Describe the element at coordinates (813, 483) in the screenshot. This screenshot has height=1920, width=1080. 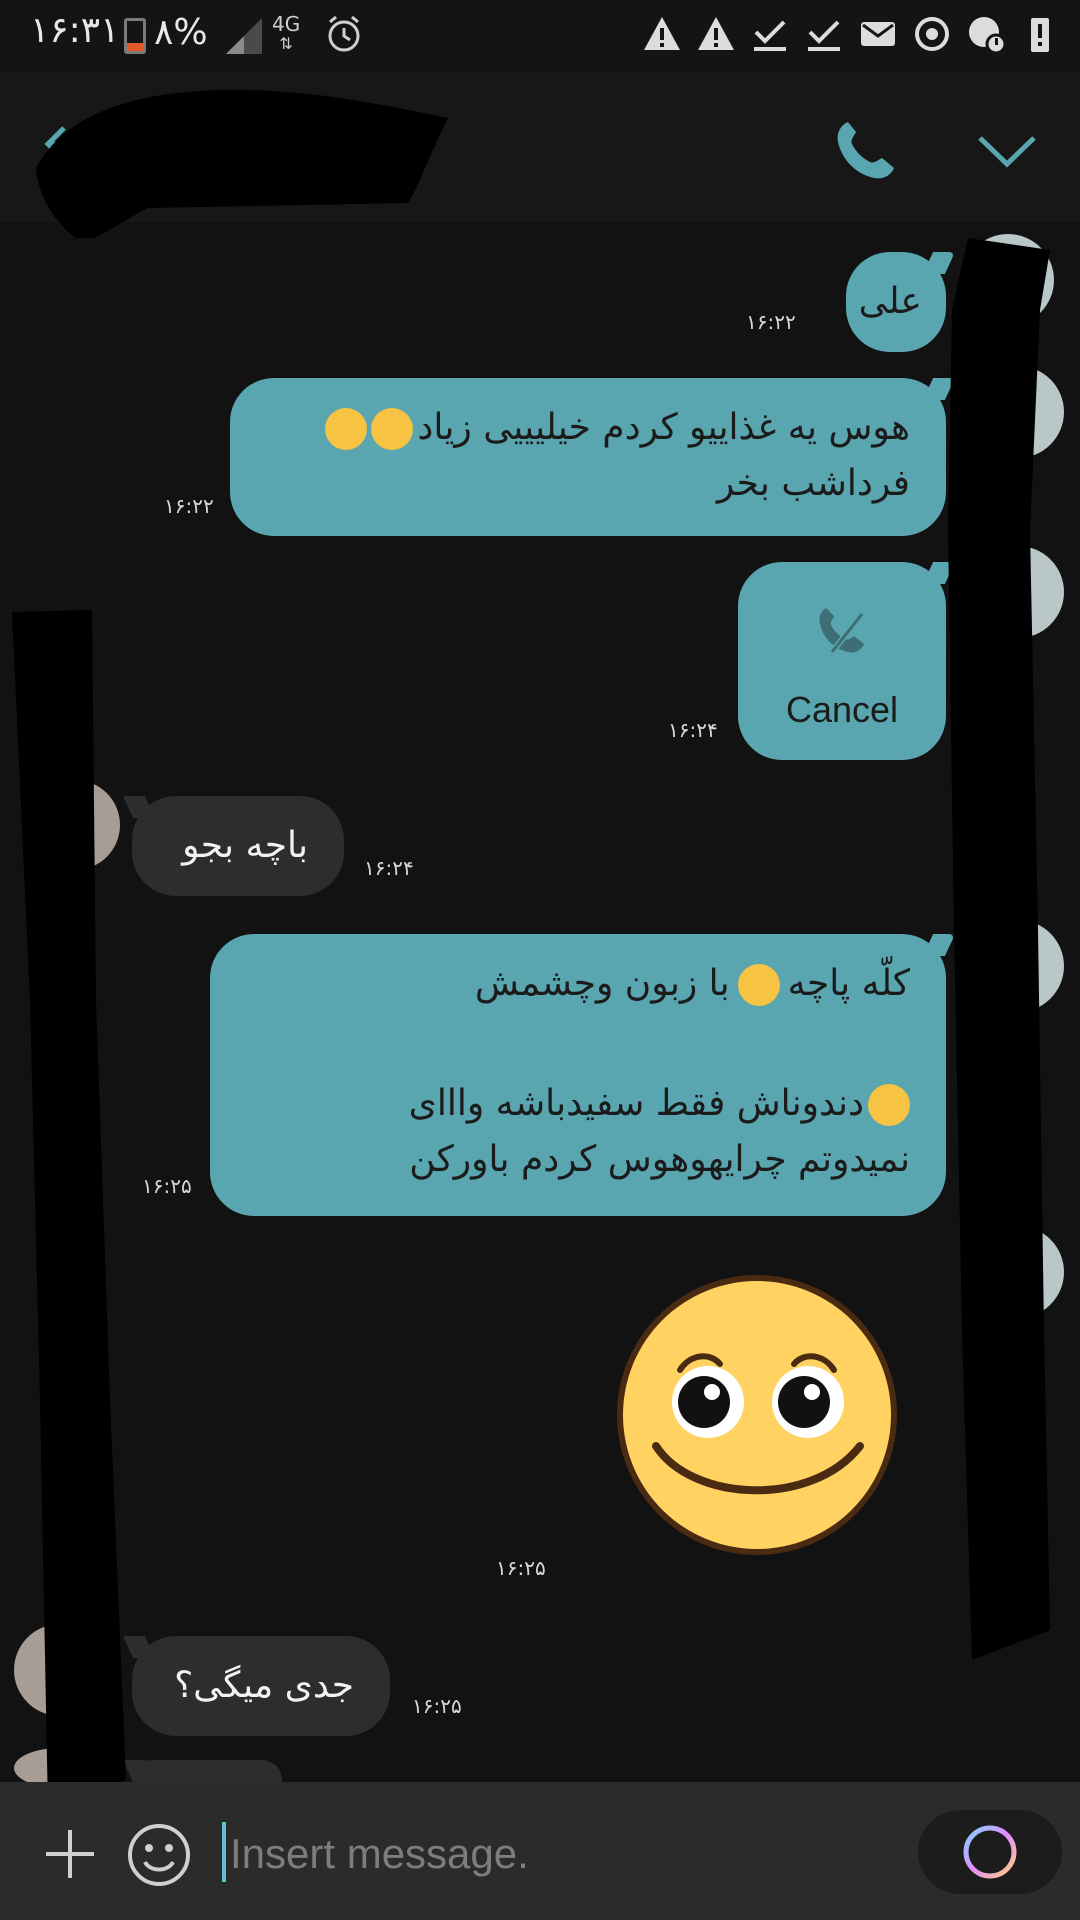
I see `message-text-line: فرداشب بخر` at that location.